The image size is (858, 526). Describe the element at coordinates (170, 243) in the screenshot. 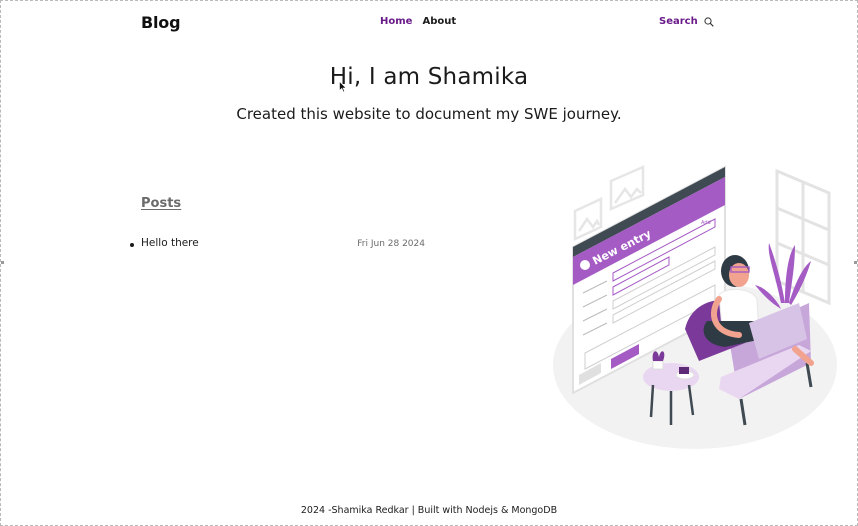

I see `post-title: Hello there` at that location.